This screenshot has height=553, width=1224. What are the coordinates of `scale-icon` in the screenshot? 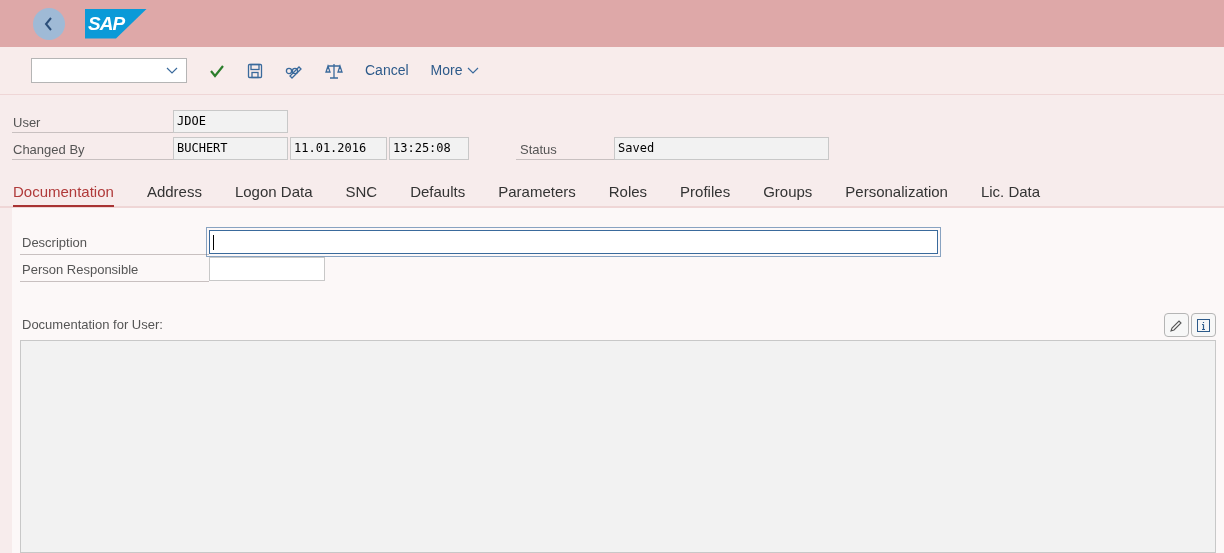 It's located at (334, 70).